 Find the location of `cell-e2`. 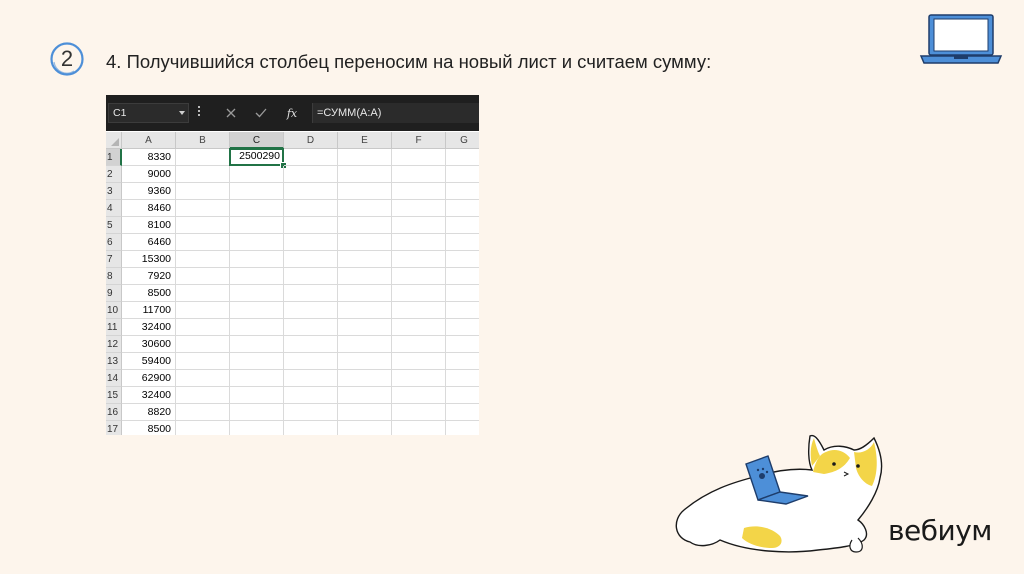

cell-e2 is located at coordinates (365, 174).